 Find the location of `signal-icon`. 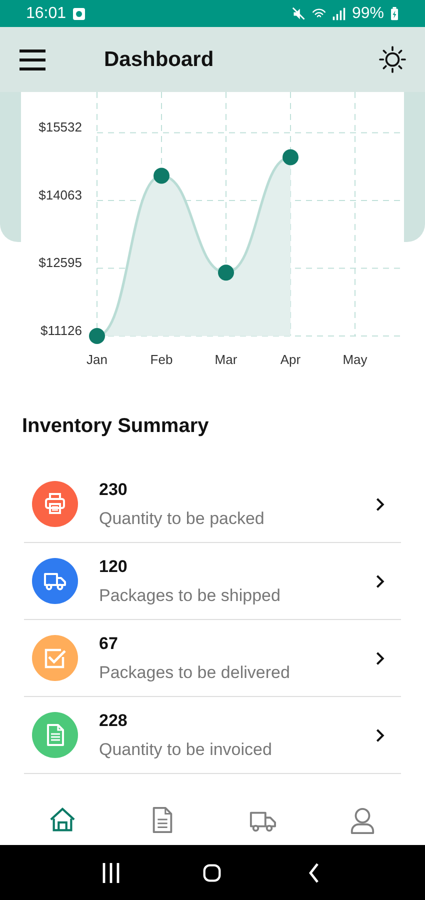

signal-icon is located at coordinates (339, 13).